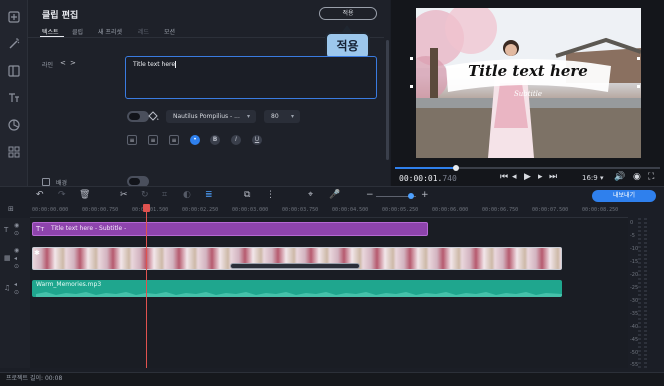 This screenshot has width=664, height=386. Describe the element at coordinates (200, 210) in the screenshot. I see `ruler-tick: 00:00:02.250` at that location.